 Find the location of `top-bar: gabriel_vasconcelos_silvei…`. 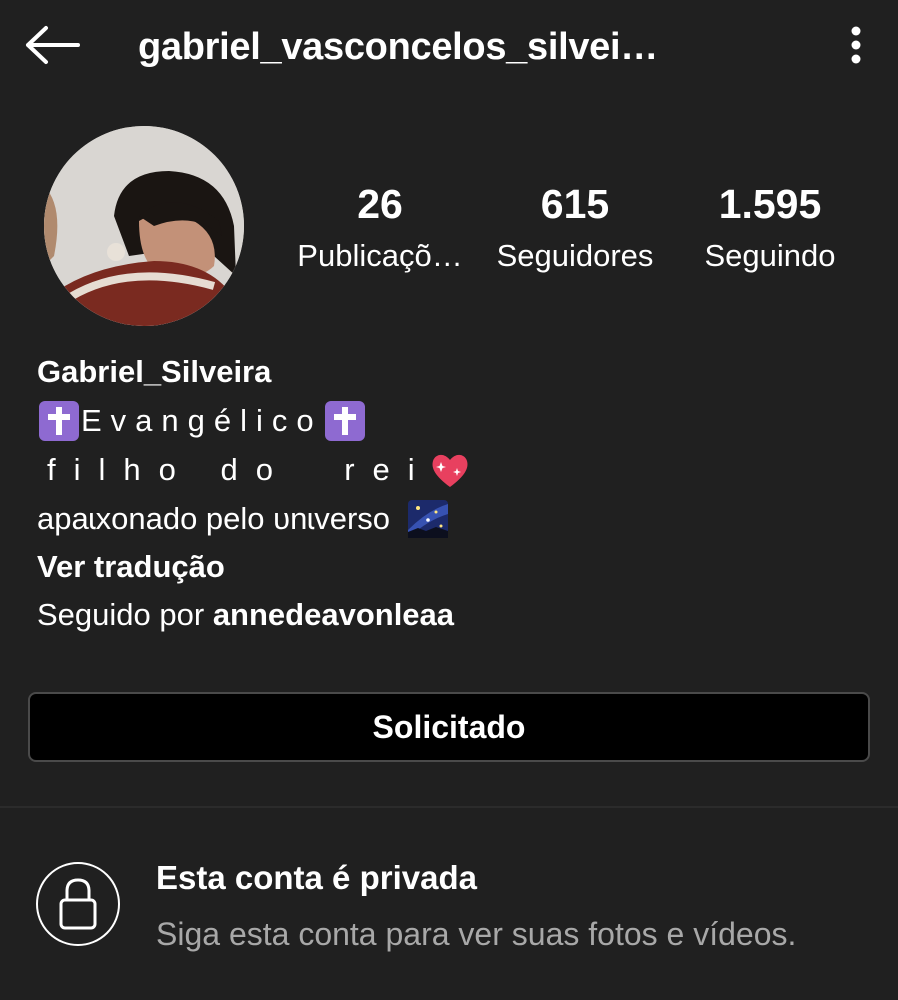

top-bar: gabriel_vasconcelos_silvei… is located at coordinates (449, 47).